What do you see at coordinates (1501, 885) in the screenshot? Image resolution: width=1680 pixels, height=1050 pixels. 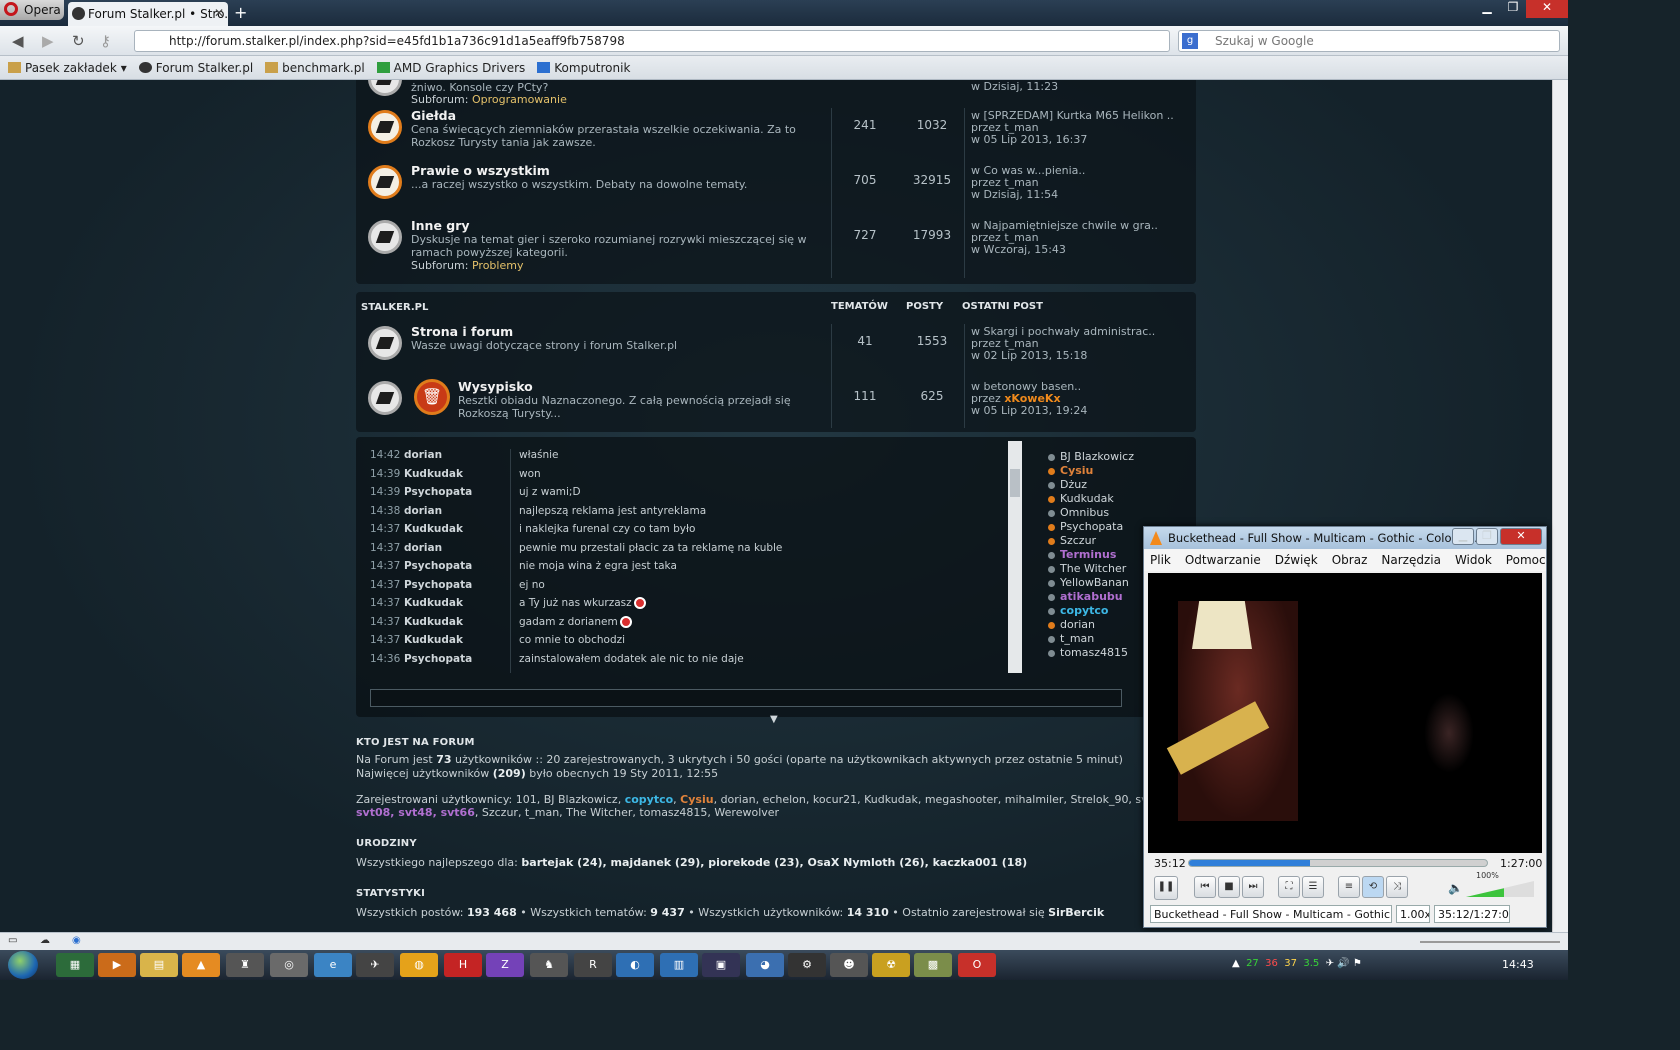 I see `volume-slider: 100%` at bounding box center [1501, 885].